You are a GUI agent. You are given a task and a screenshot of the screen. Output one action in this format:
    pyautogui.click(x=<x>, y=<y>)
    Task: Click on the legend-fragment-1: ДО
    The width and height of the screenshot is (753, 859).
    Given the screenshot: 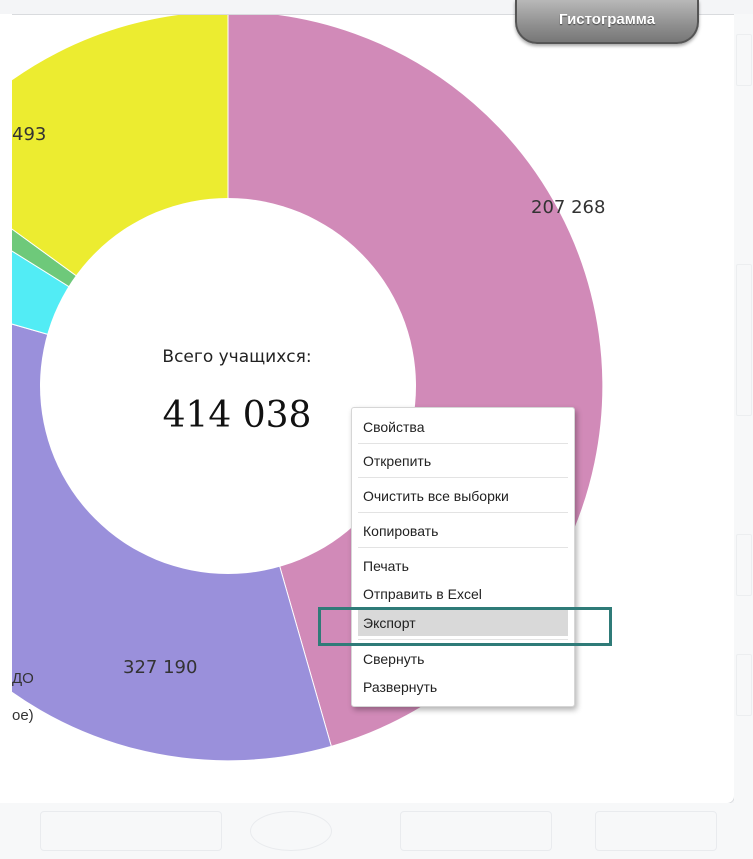 What is the action you would take?
    pyautogui.click(x=23, y=678)
    